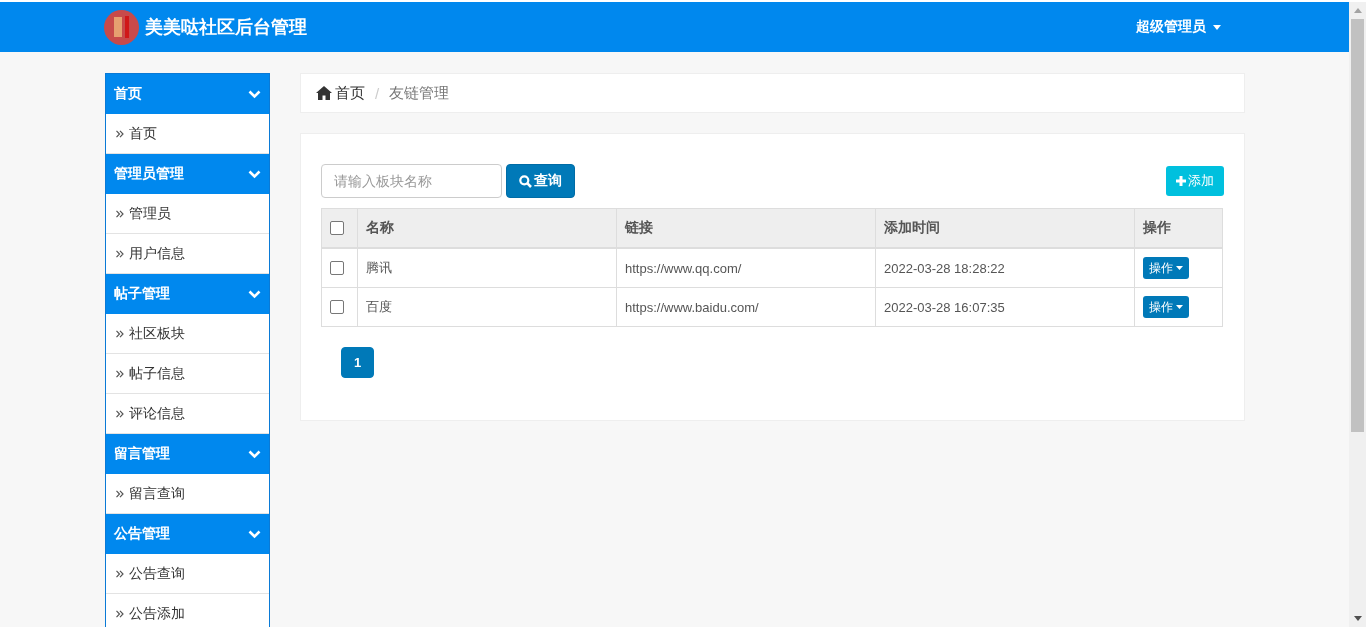  I want to click on sidebar-item: 管理员, so click(187, 214).